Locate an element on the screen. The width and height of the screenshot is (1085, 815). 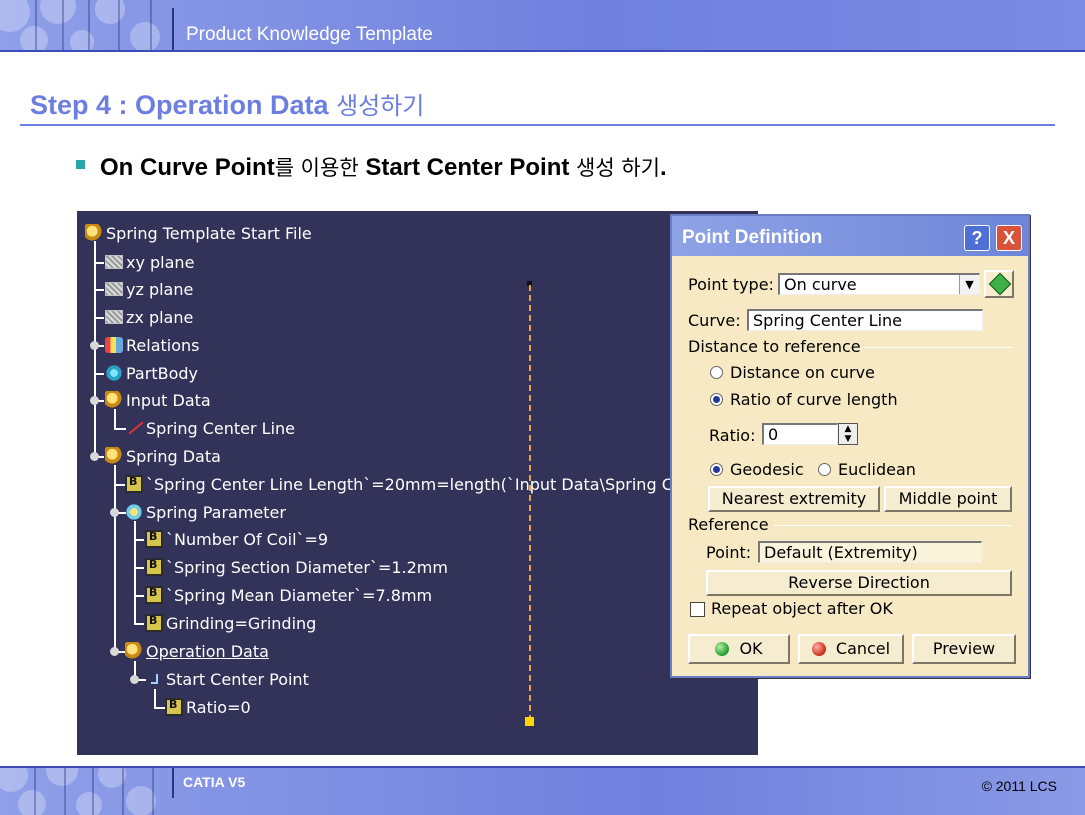
chevron-down-icon: ▼ is located at coordinates (969, 284).